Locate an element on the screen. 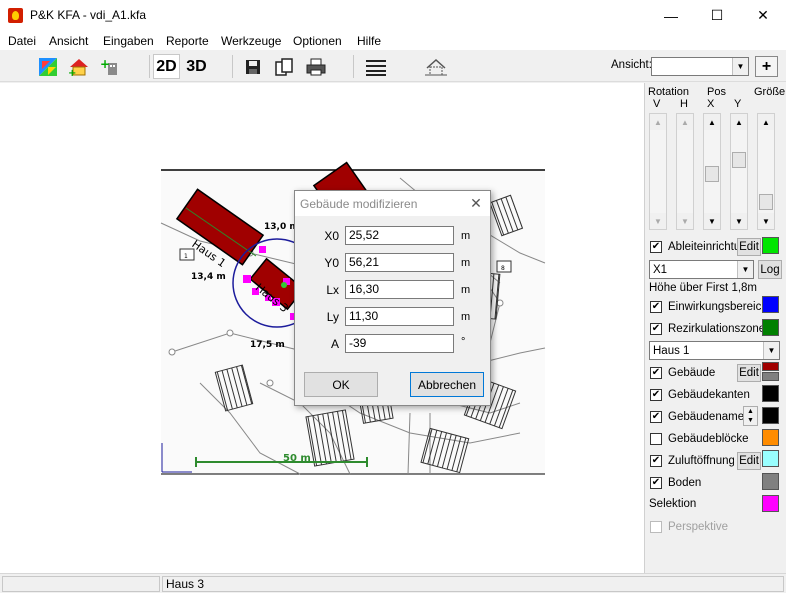 This screenshot has width=786, height=593. bloecke-row: Gebäudeblöcke is located at coordinates (699, 439).